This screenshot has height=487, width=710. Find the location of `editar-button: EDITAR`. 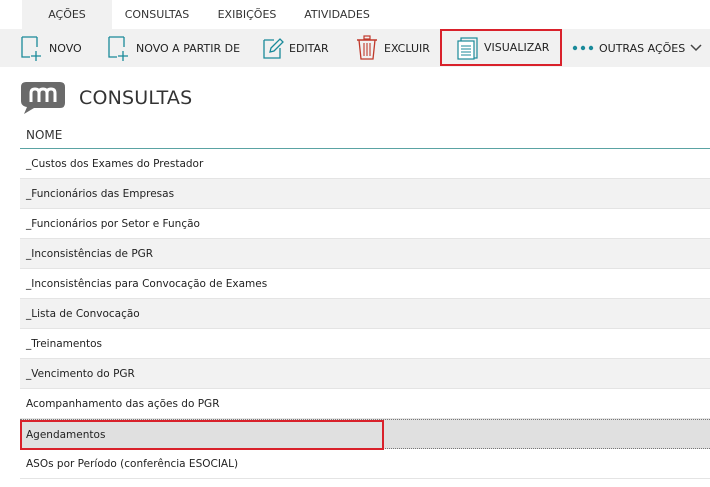

editar-button: EDITAR is located at coordinates (295, 48).